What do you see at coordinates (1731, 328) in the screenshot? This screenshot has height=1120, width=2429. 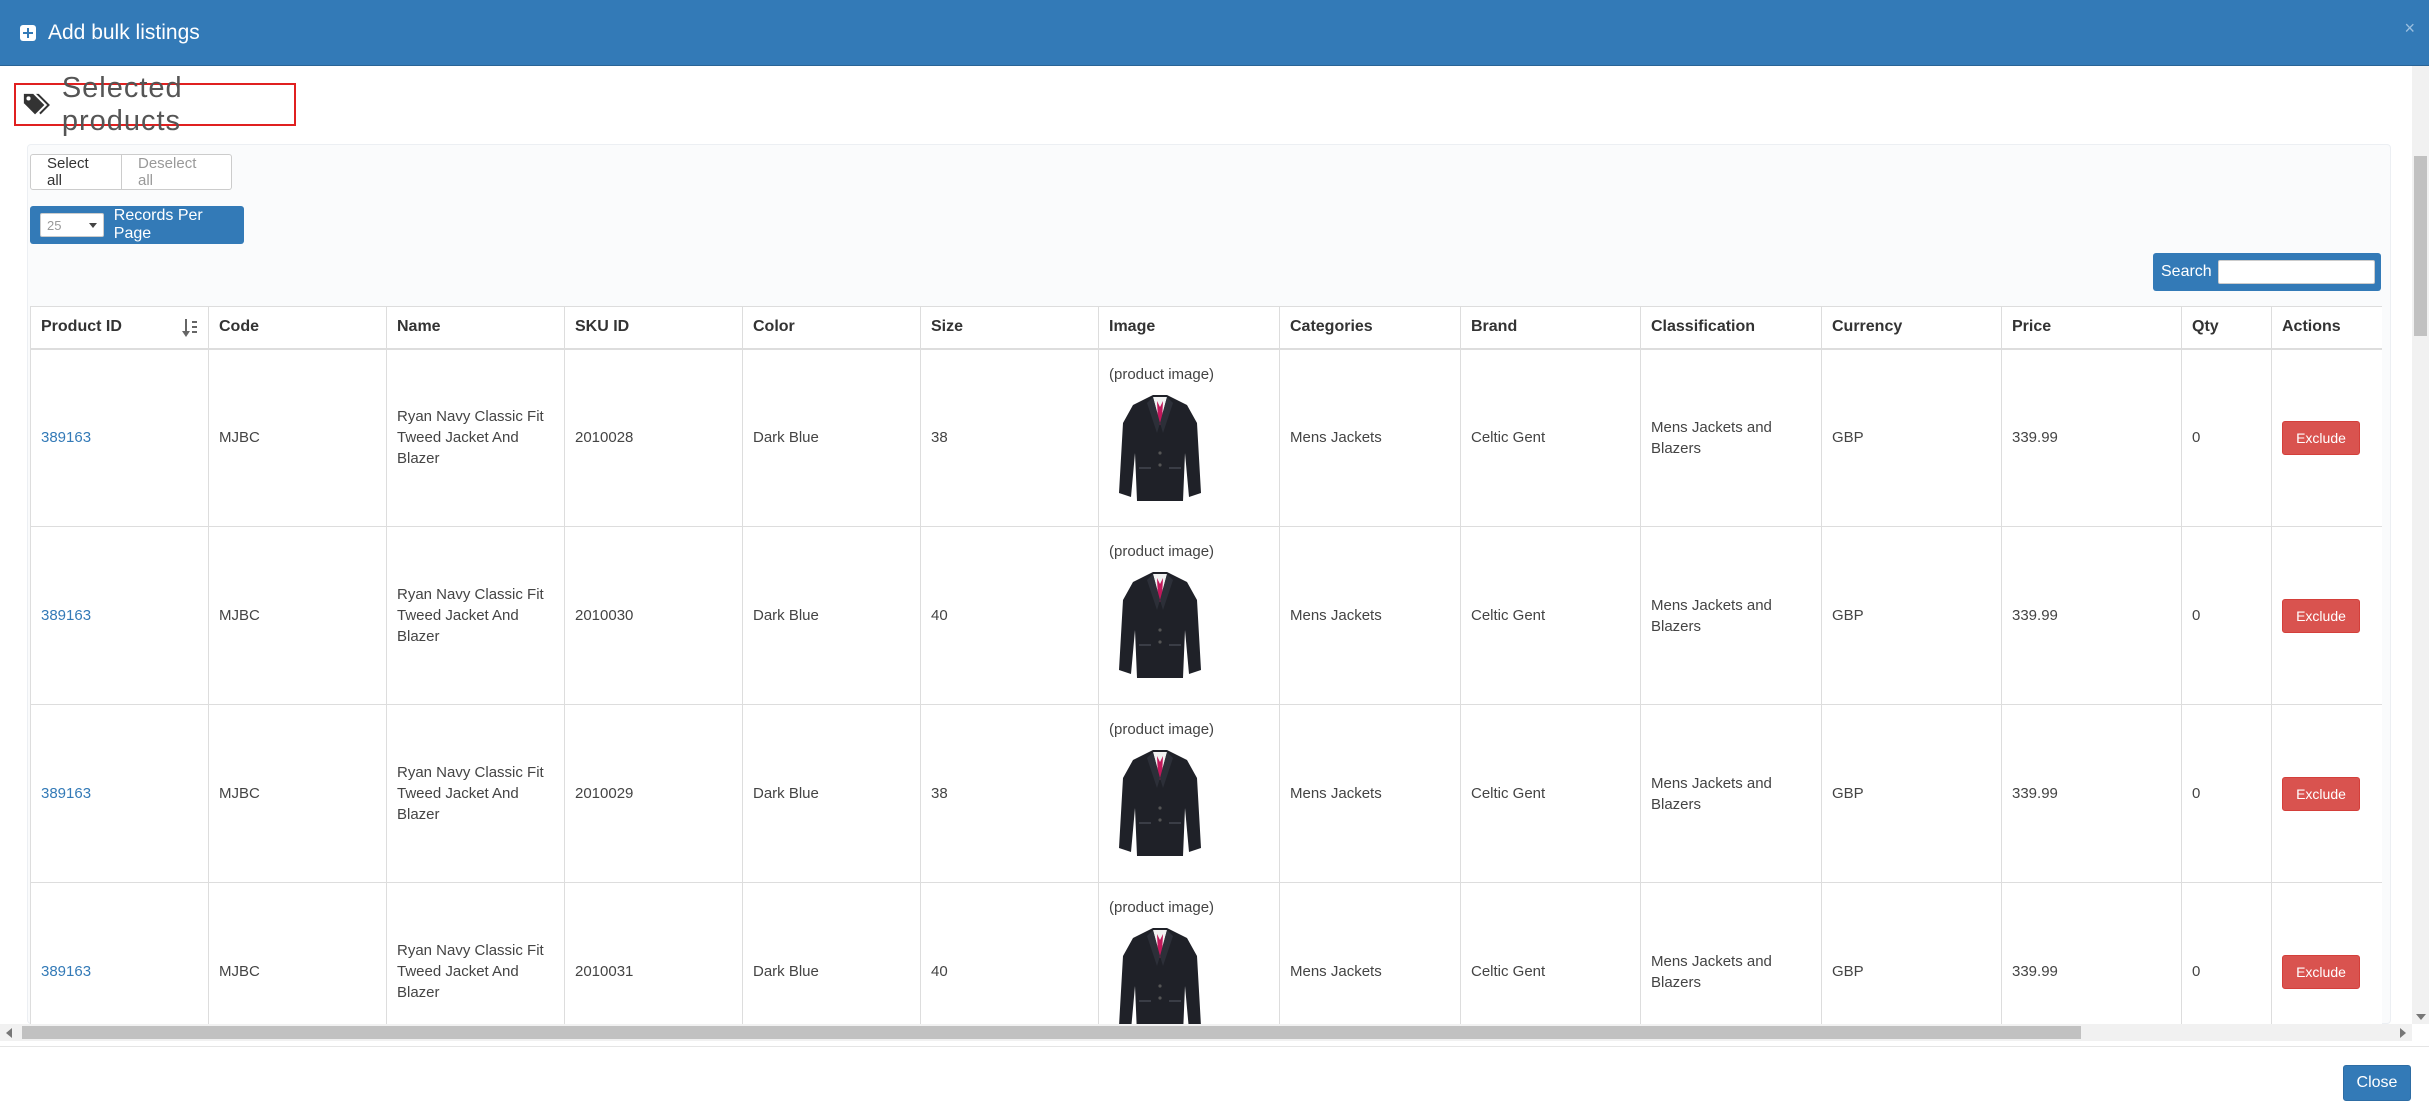 I see `col-header-classification: Classification` at bounding box center [1731, 328].